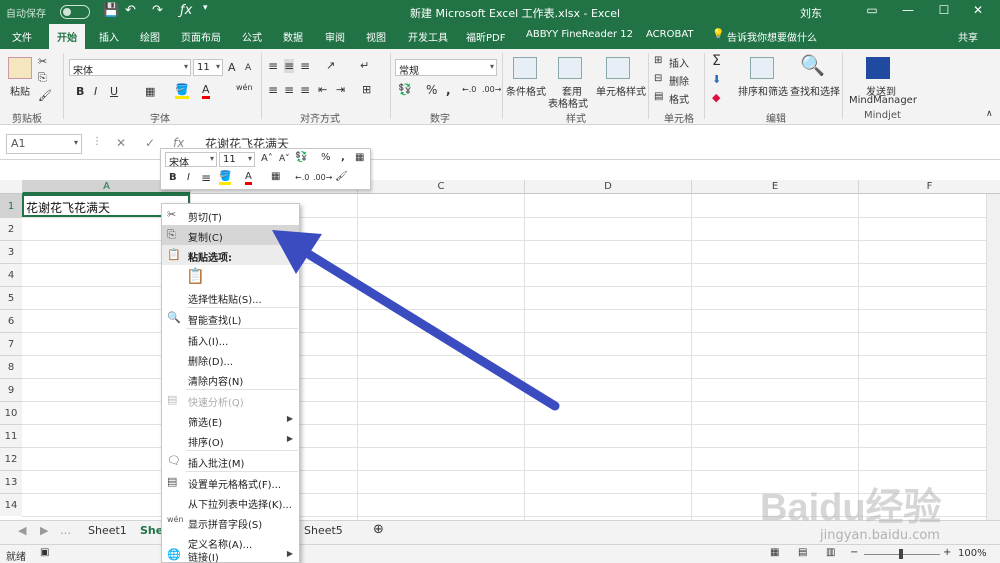 This screenshot has width=1000, height=563. What do you see at coordinates (851, 508) in the screenshot?
I see `watermark-brand: Baidu经验` at bounding box center [851, 508].